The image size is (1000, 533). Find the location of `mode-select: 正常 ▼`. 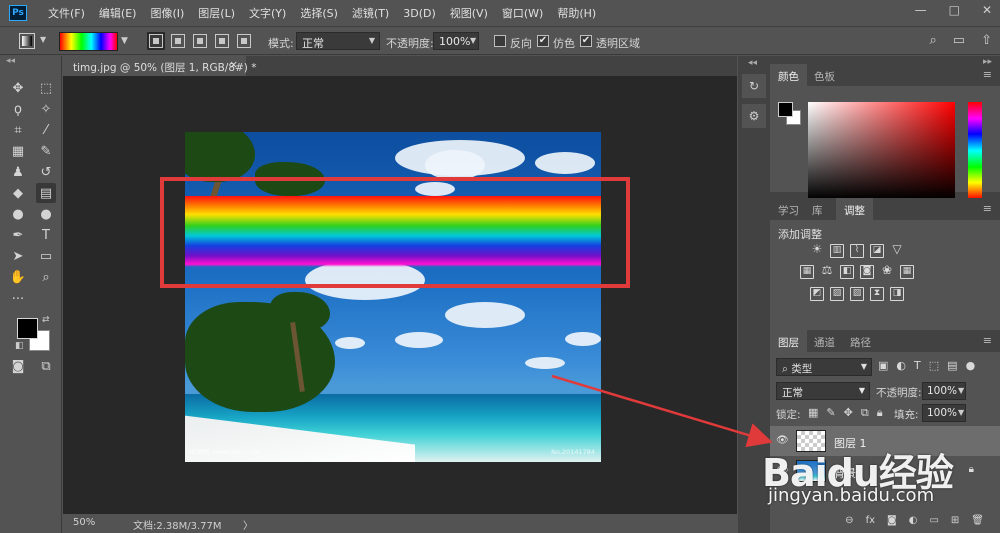

mode-select: 正常 ▼ is located at coordinates (338, 41).